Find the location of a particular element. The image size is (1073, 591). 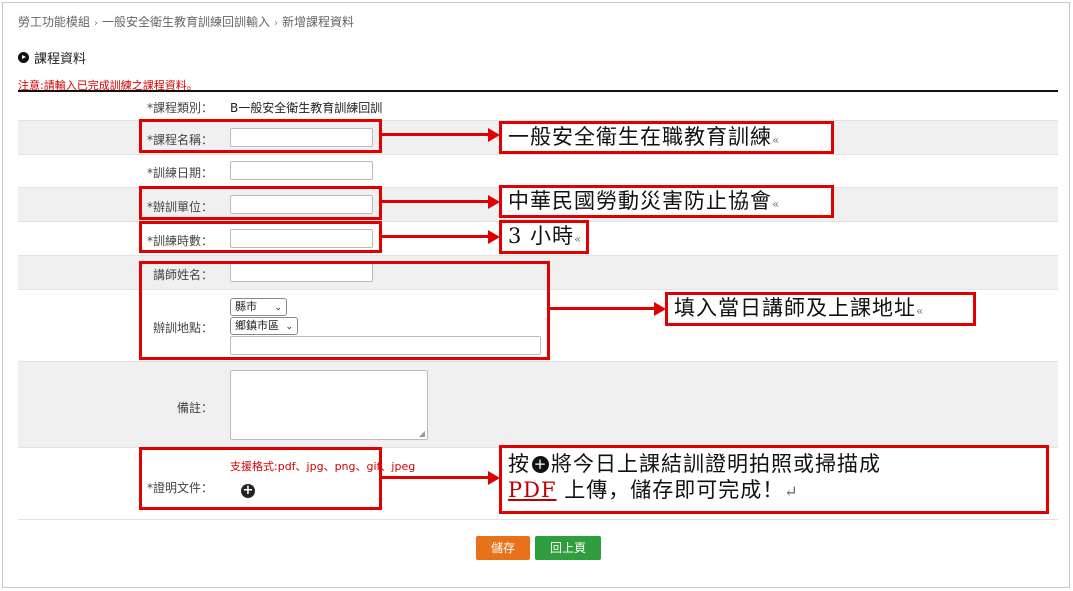

callout-organizer: 中華民國勞動災害防止協會« is located at coordinates (666, 201).